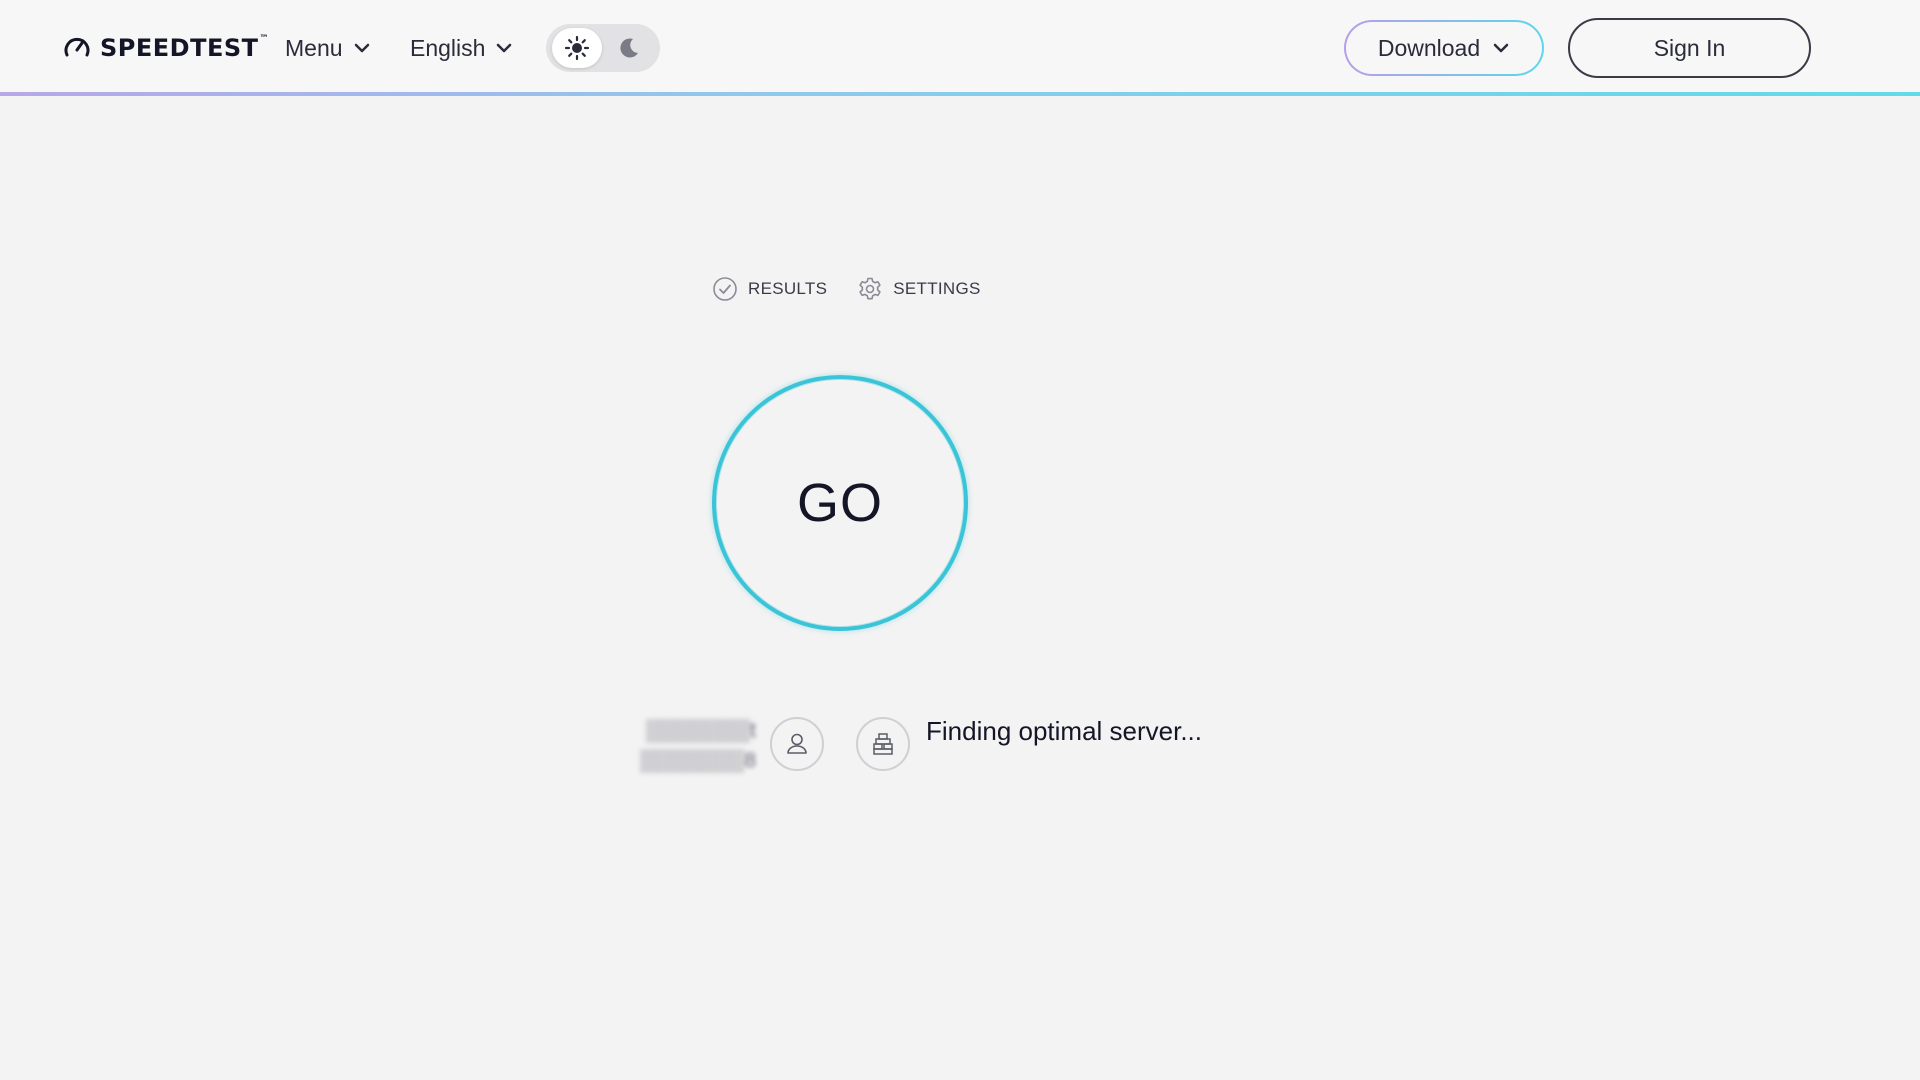 Image resolution: width=1920 pixels, height=1080 pixels. I want to click on speedtest-logo: SPEEDTEST™, so click(165, 48).